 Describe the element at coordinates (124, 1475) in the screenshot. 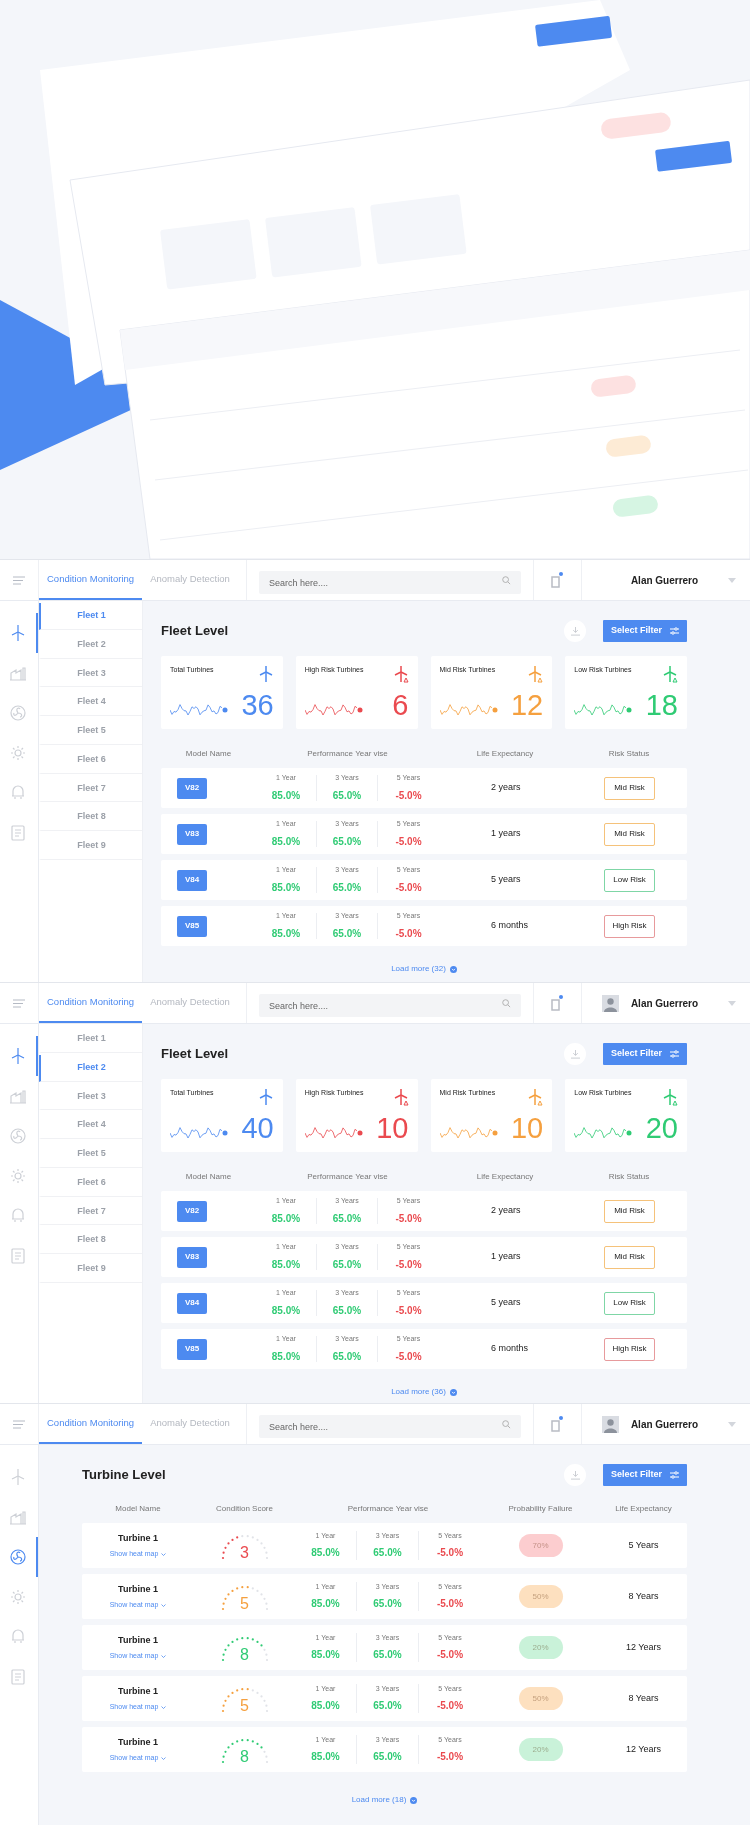

I see `page-title: Turbine Level` at that location.